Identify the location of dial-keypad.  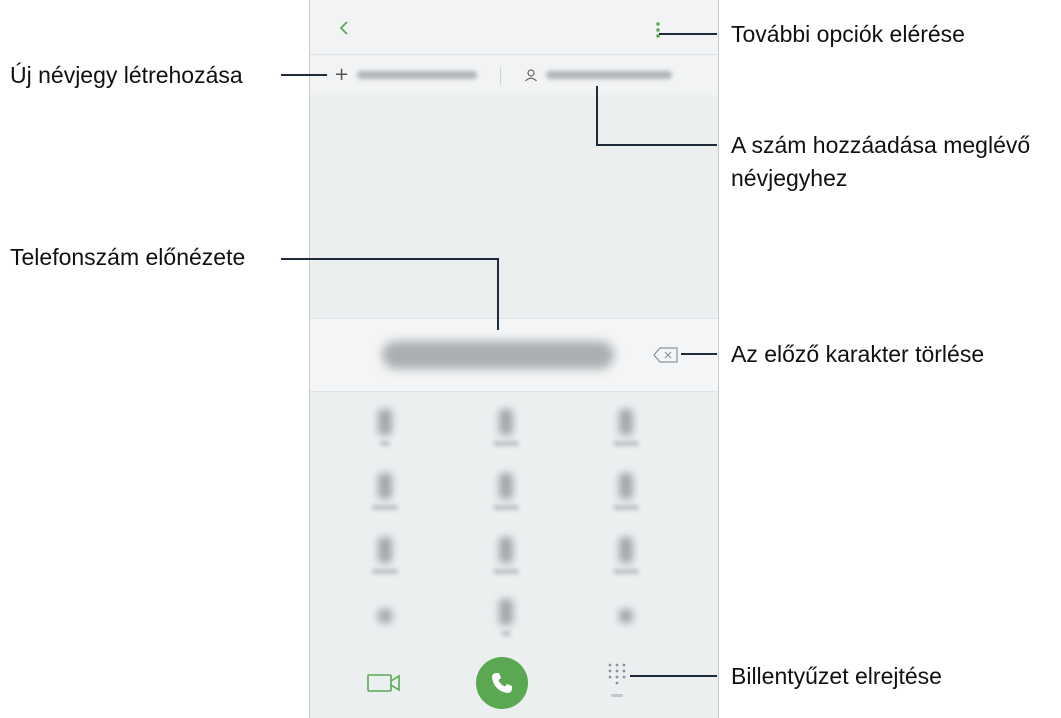
(514, 519).